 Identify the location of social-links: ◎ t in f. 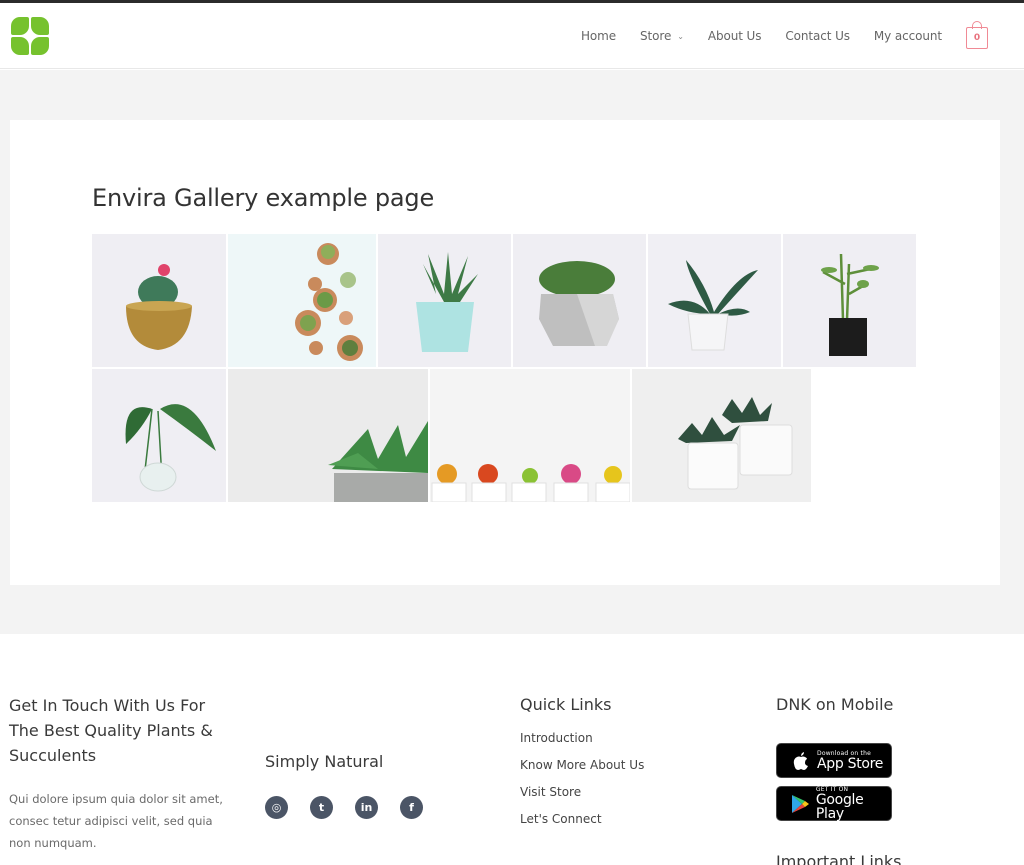
(365, 807).